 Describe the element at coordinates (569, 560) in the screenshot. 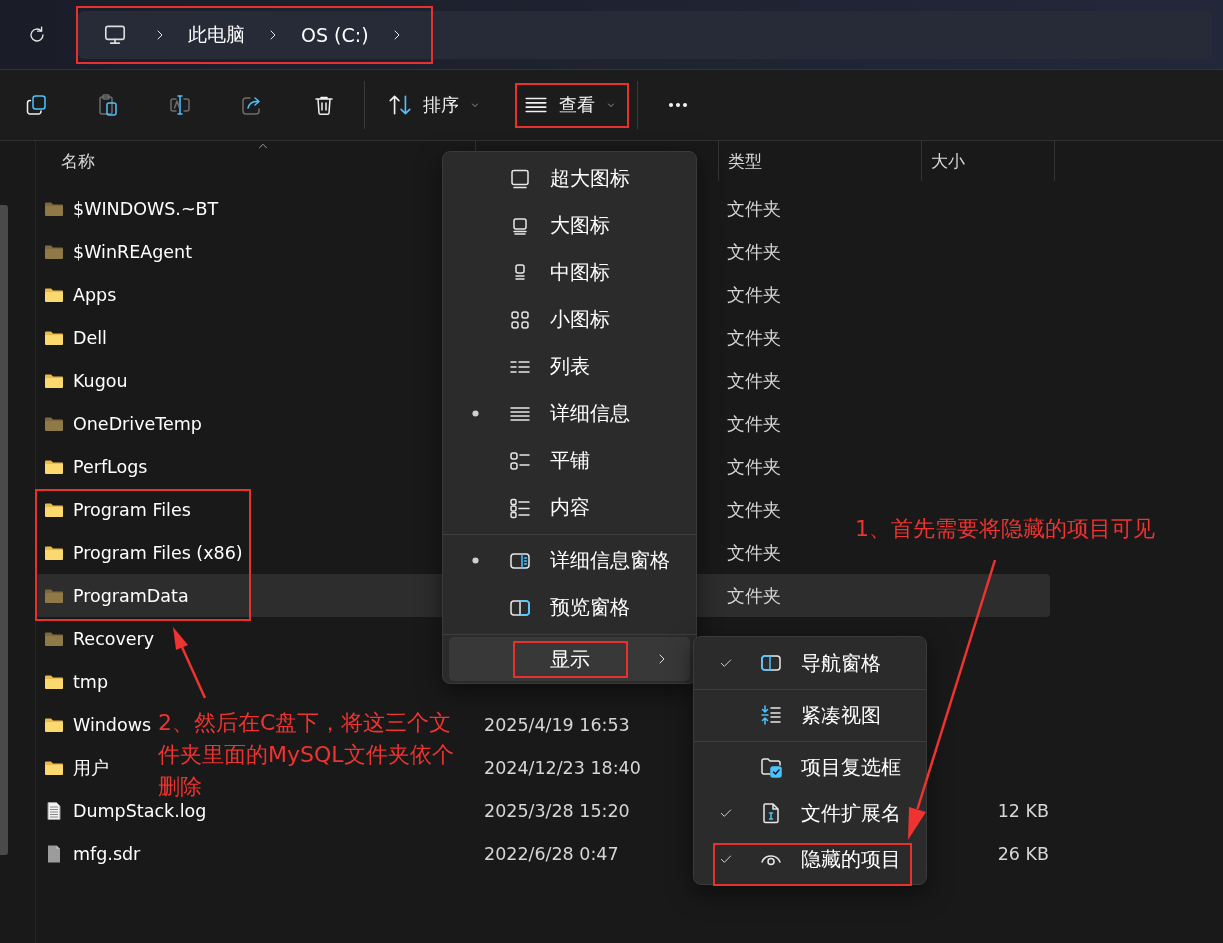

I see `menu-item: 详细信息窗格` at that location.